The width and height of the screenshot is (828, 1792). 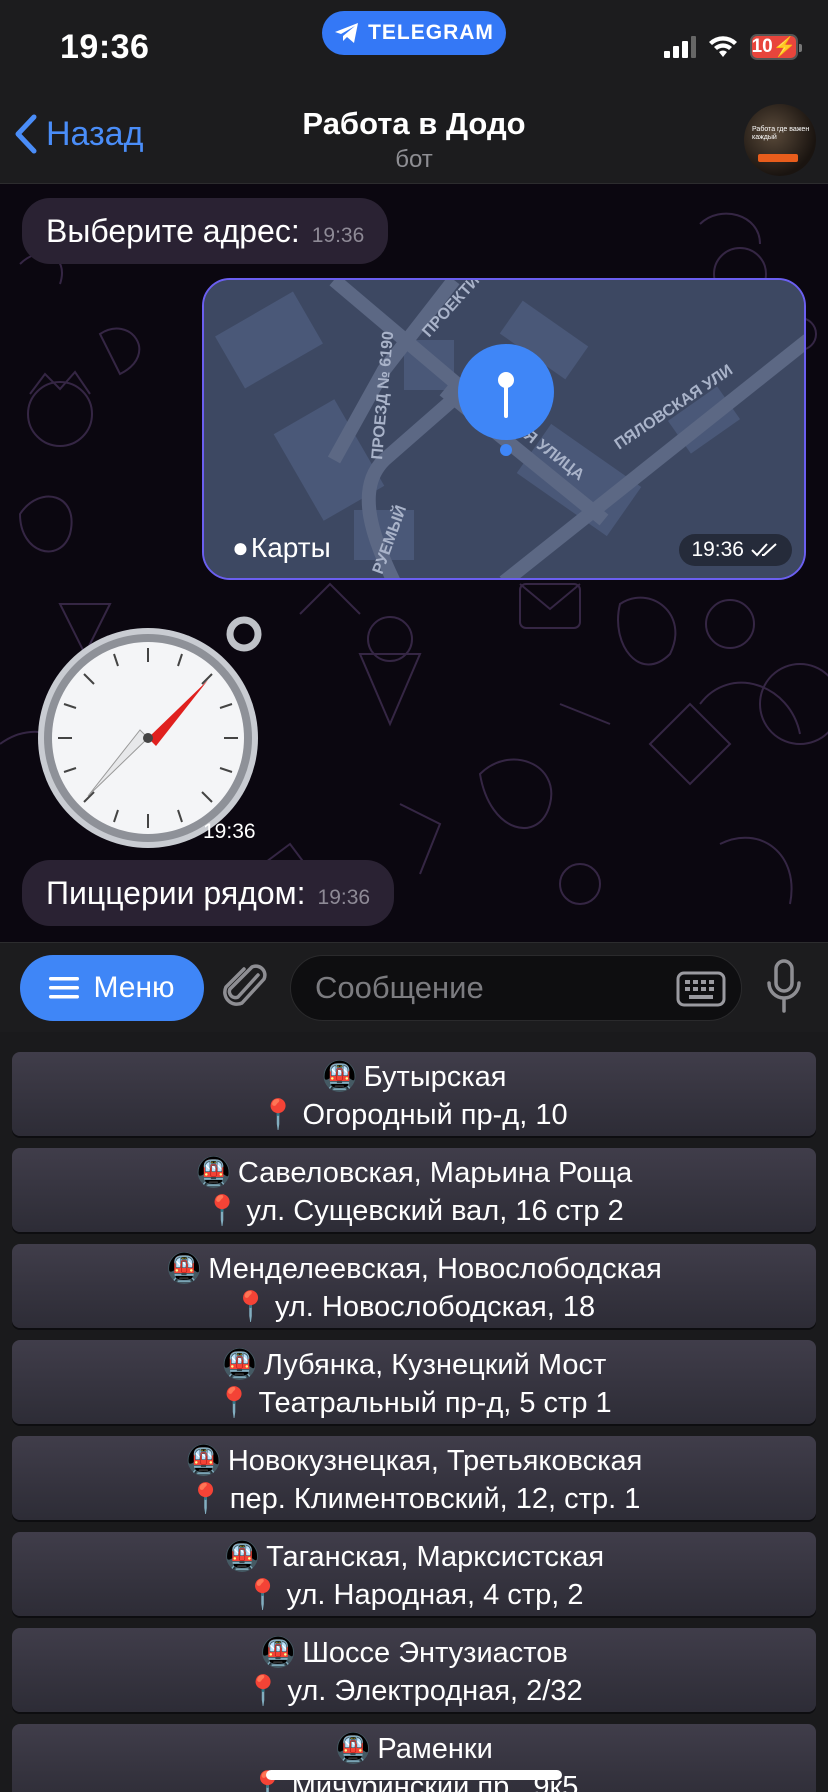 What do you see at coordinates (435, 1461) in the screenshot?
I see `metro-station-label: Новокузнецкая, Третьяковская` at bounding box center [435, 1461].